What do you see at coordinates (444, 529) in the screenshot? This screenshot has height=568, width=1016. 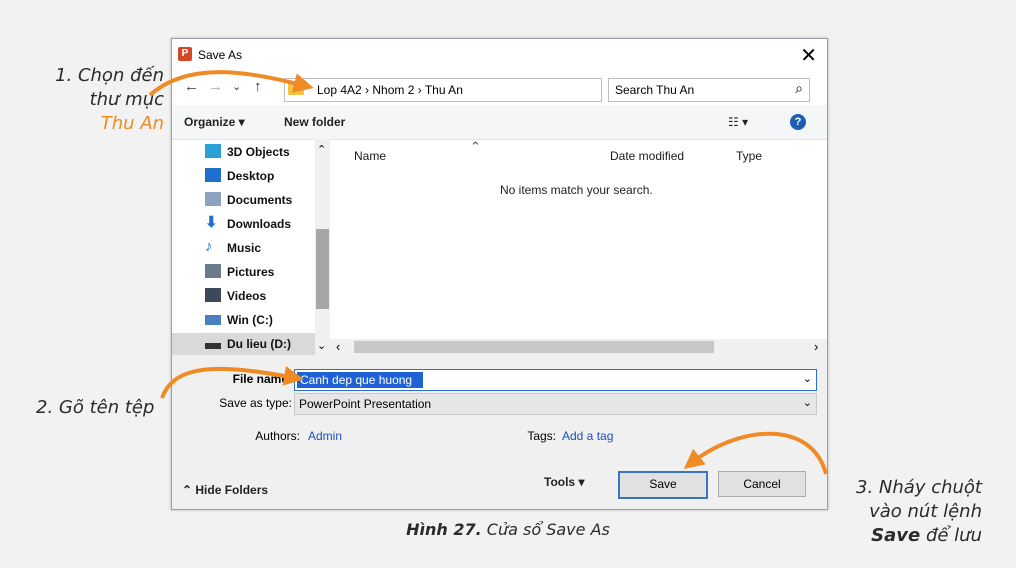 I see `caption-number: Hình 27.` at bounding box center [444, 529].